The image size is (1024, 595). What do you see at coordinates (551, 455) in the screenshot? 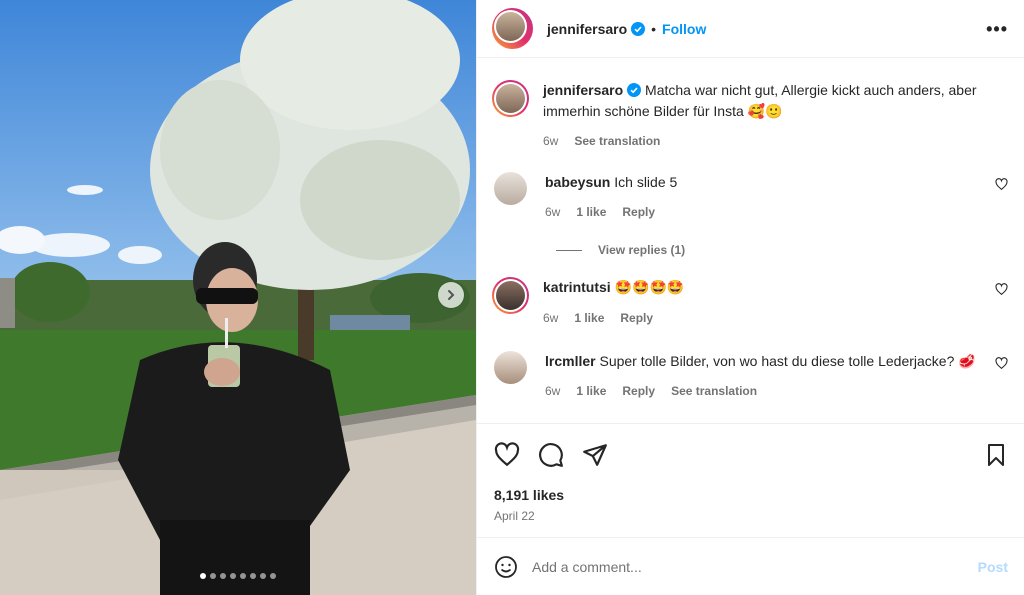
I see `comment-icon` at bounding box center [551, 455].